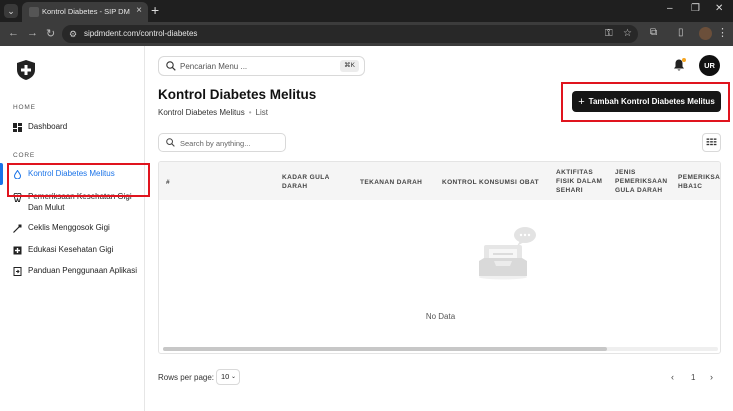  Describe the element at coordinates (391, 182) in the screenshot. I see `column-header-tekanan-darah: TEKANAN DARAH` at that location.